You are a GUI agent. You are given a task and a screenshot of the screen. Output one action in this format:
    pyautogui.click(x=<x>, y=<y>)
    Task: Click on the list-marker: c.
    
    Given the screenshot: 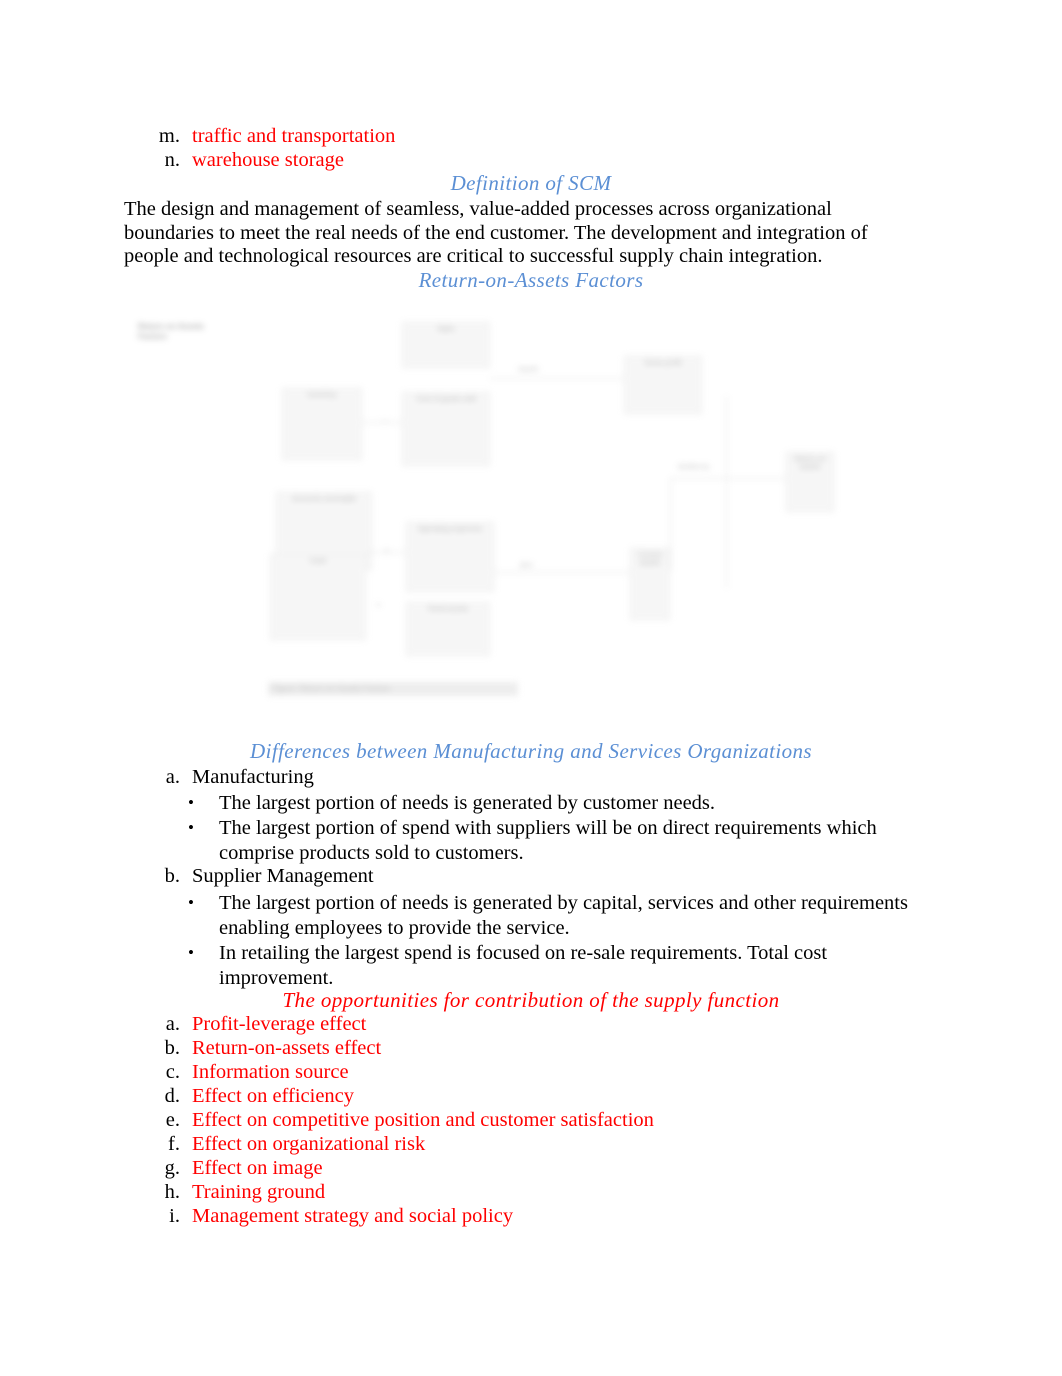 What is the action you would take?
    pyautogui.click(x=172, y=1072)
    